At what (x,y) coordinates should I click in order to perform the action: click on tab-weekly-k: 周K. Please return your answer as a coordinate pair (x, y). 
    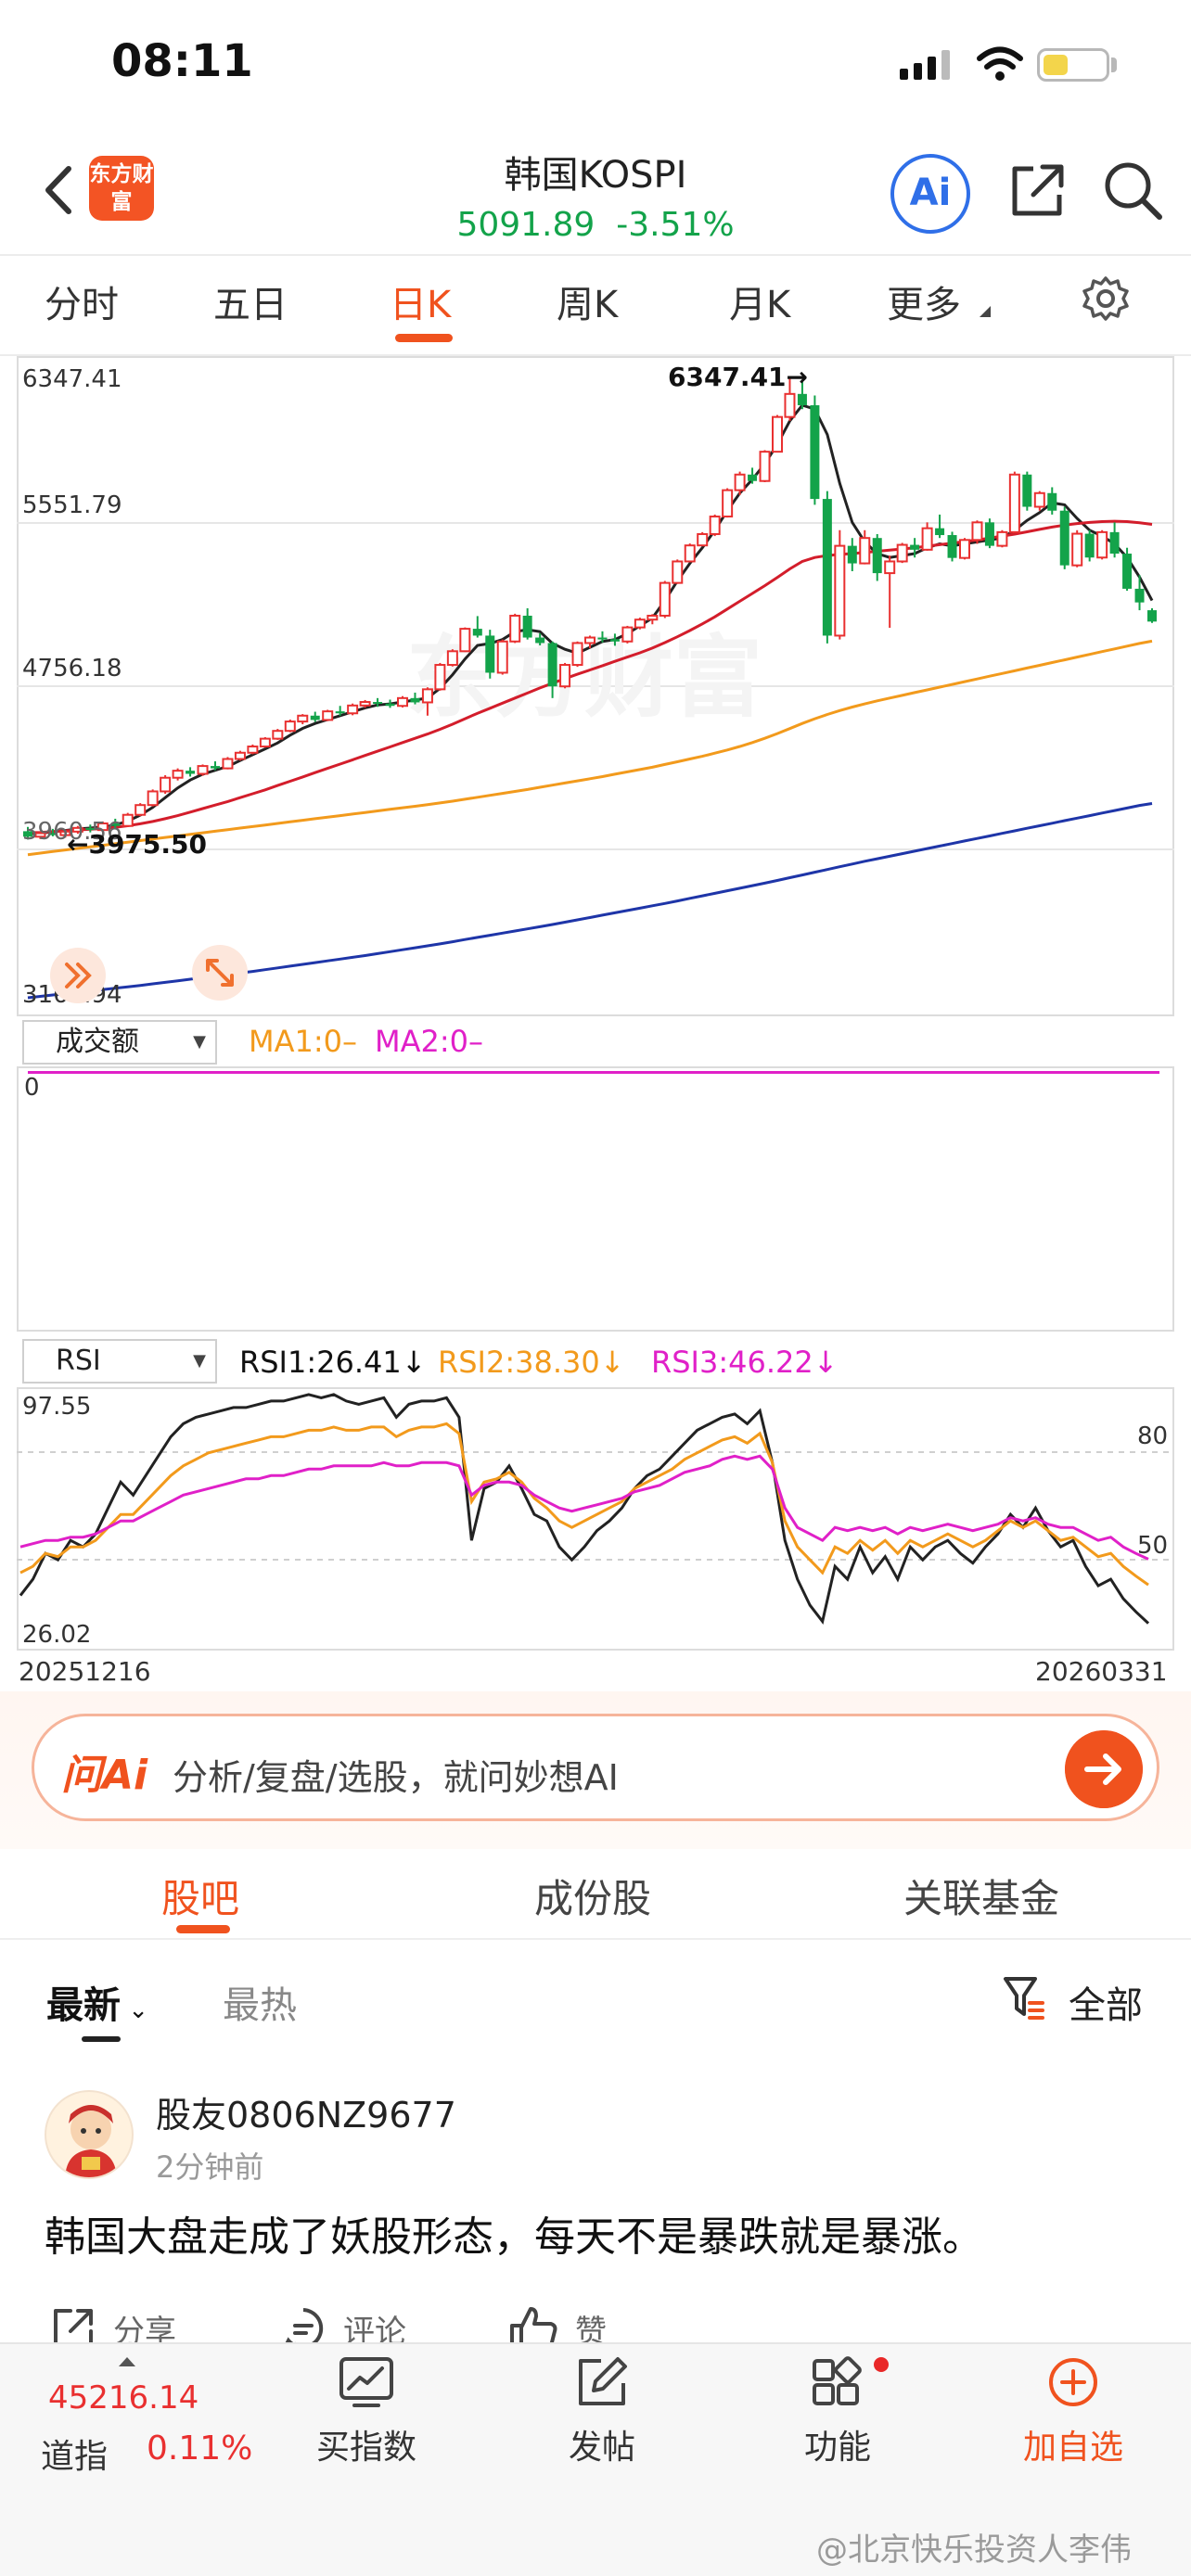
    Looking at the image, I should click on (587, 301).